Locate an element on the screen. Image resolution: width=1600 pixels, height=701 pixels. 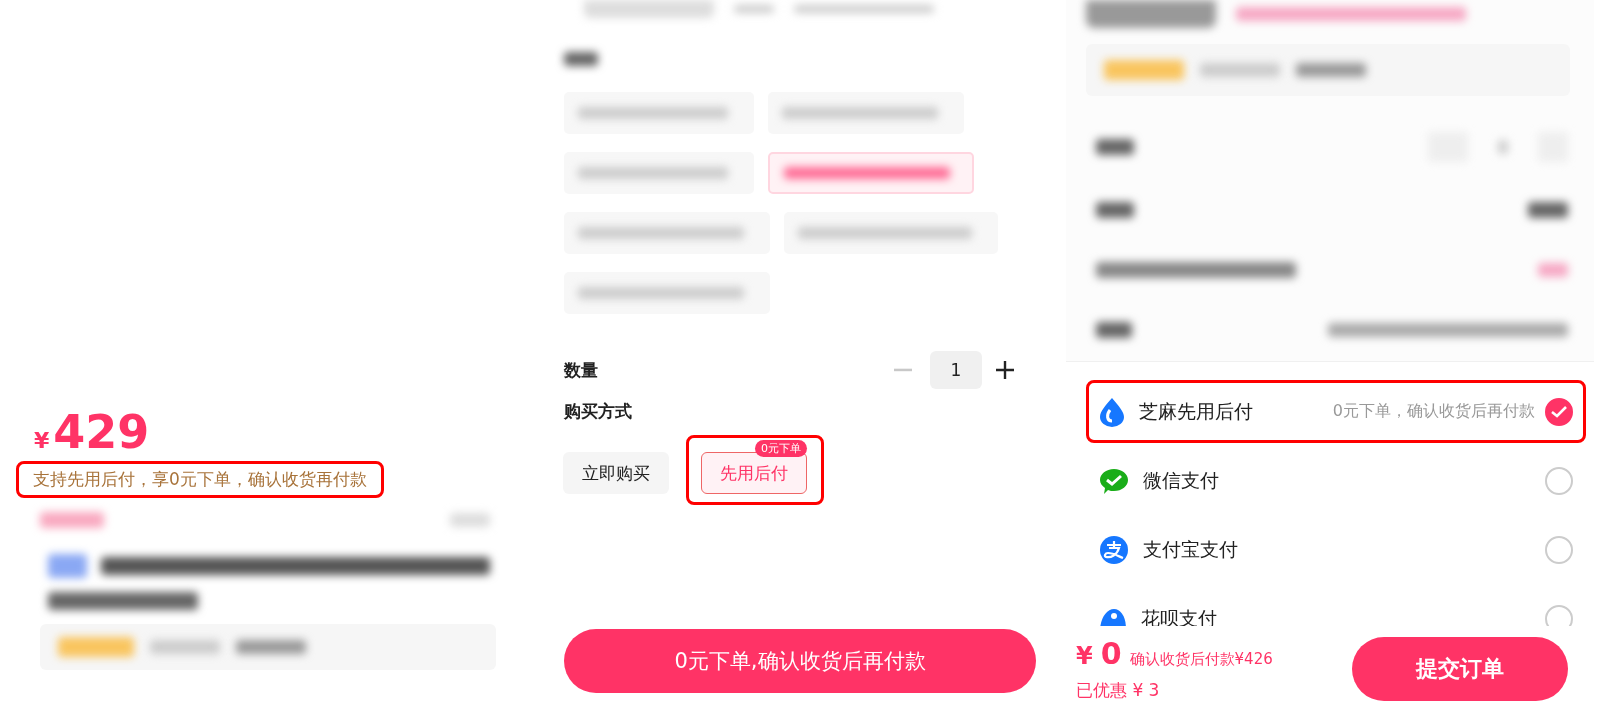
price: 429 is located at coordinates (101, 432).